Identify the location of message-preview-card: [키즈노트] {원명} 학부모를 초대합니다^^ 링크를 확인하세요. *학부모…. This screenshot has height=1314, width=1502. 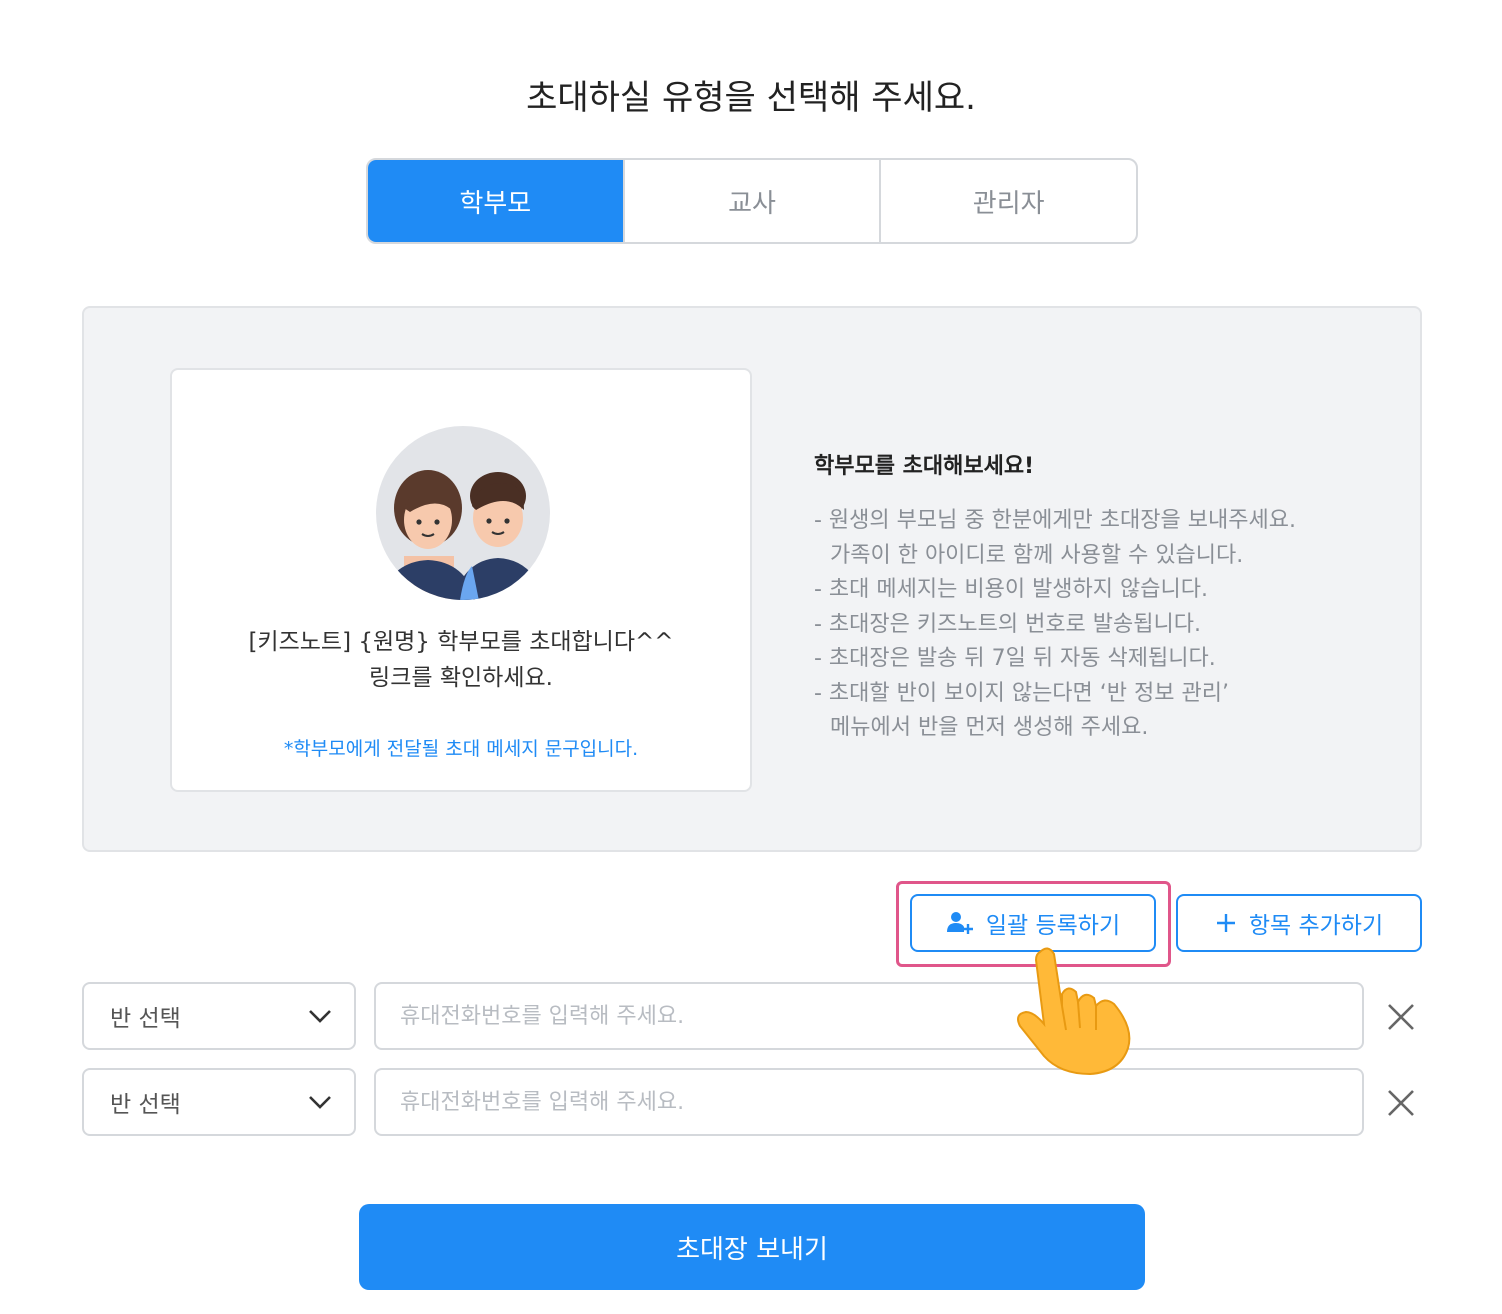
(461, 580).